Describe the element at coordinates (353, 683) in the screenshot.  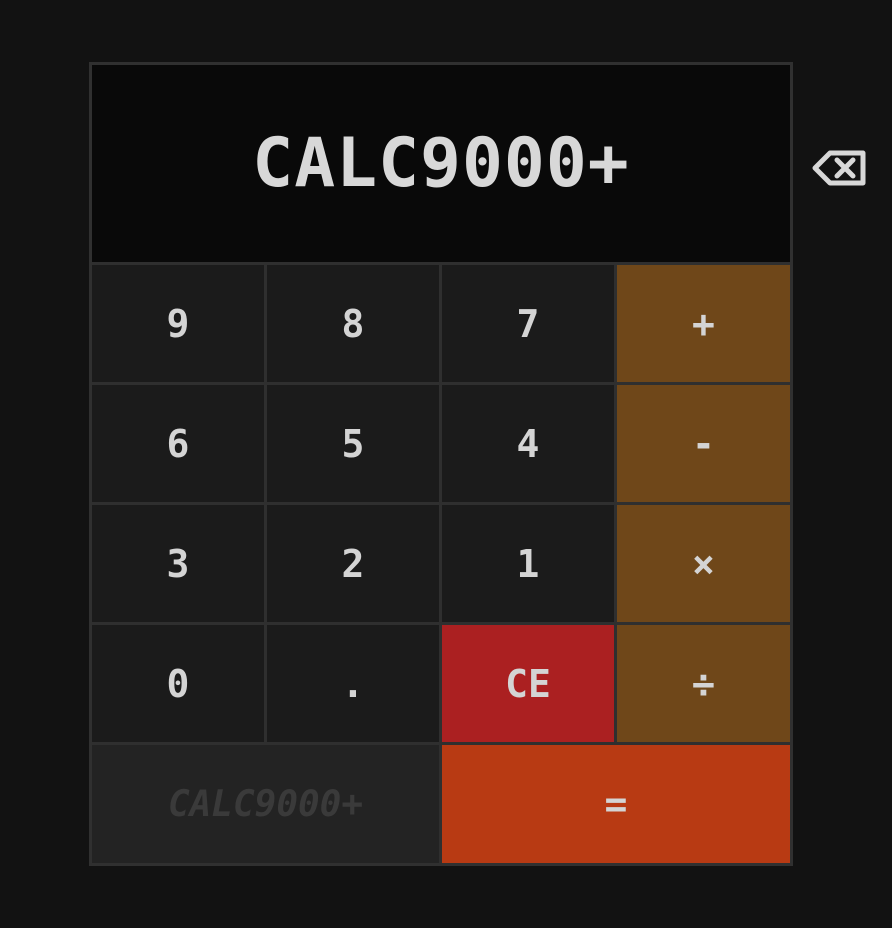
I see `key-decimal: .` at that location.